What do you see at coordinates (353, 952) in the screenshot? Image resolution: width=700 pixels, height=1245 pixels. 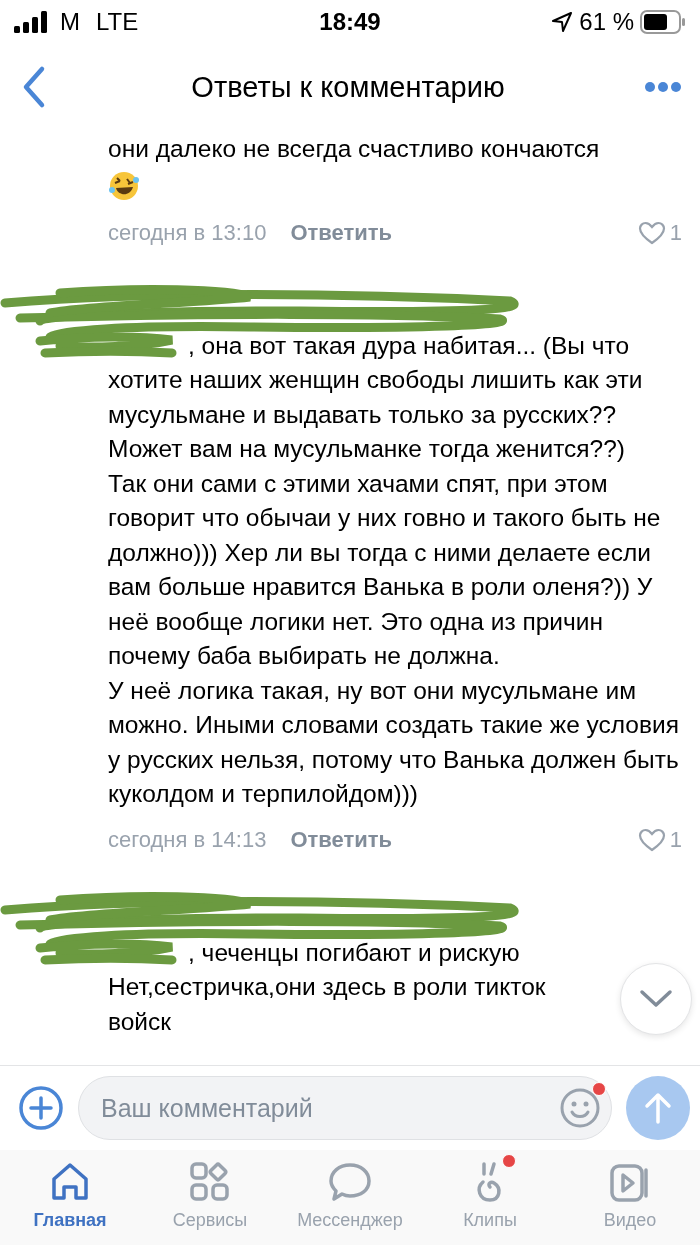 I see `comment-text: , чеченцы погибают и рискую` at bounding box center [353, 952].